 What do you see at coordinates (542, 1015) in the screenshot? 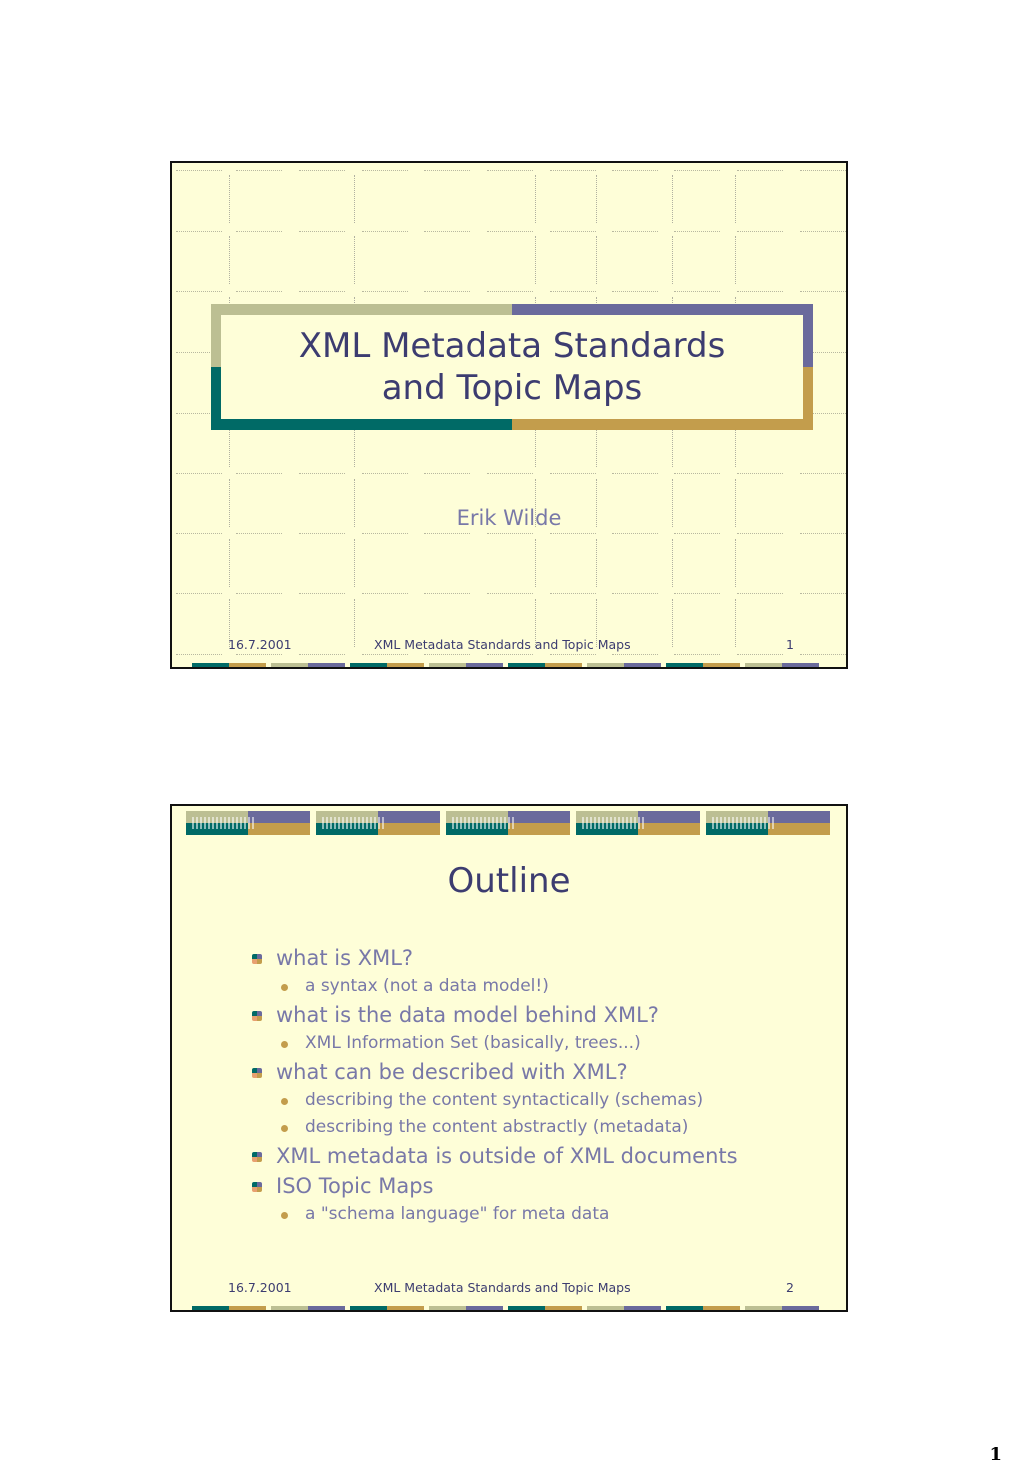
I see `outline-item: what is the data model behind XML?` at bounding box center [542, 1015].